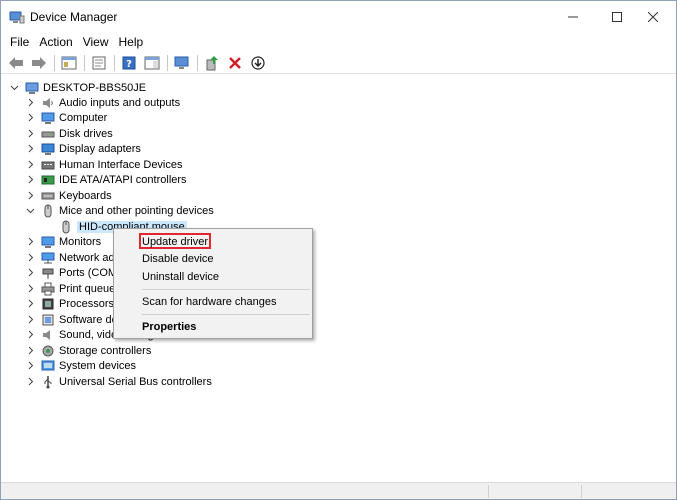 This screenshot has width=677, height=500. I want to click on computer-icon, so click(48, 118).